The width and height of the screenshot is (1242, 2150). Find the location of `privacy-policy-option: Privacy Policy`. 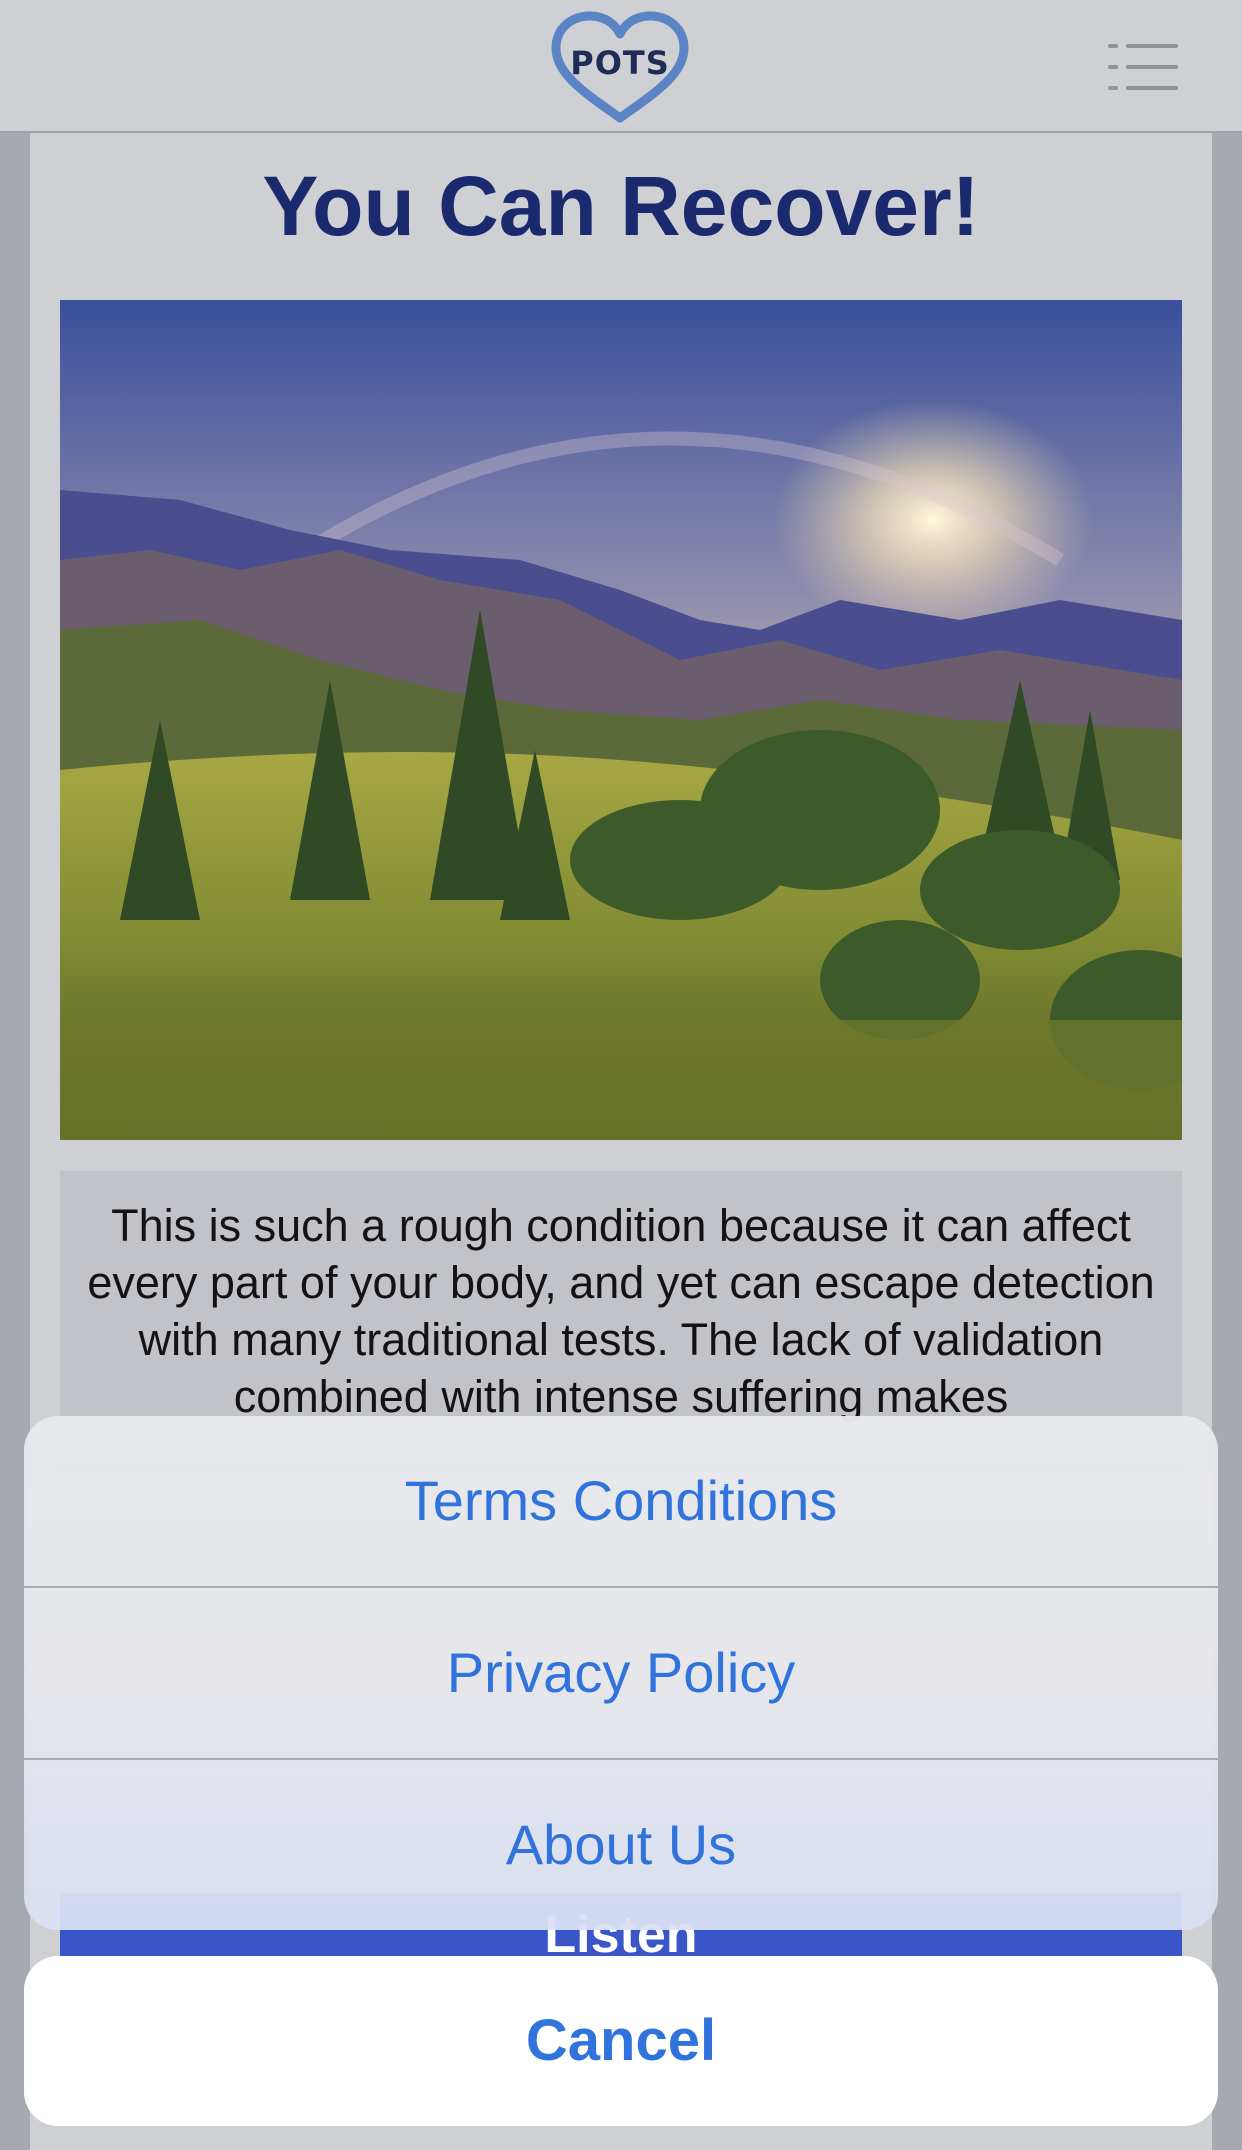

privacy-policy-option: Privacy Policy is located at coordinates (621, 1673).